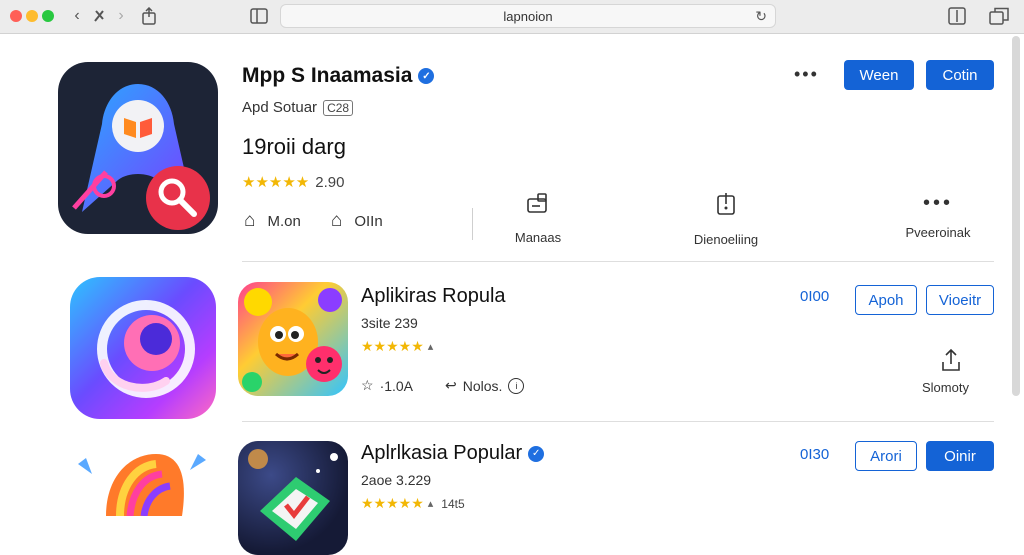 This screenshot has height=555, width=1024. I want to click on download-label: Dienoeliing, so click(726, 239).